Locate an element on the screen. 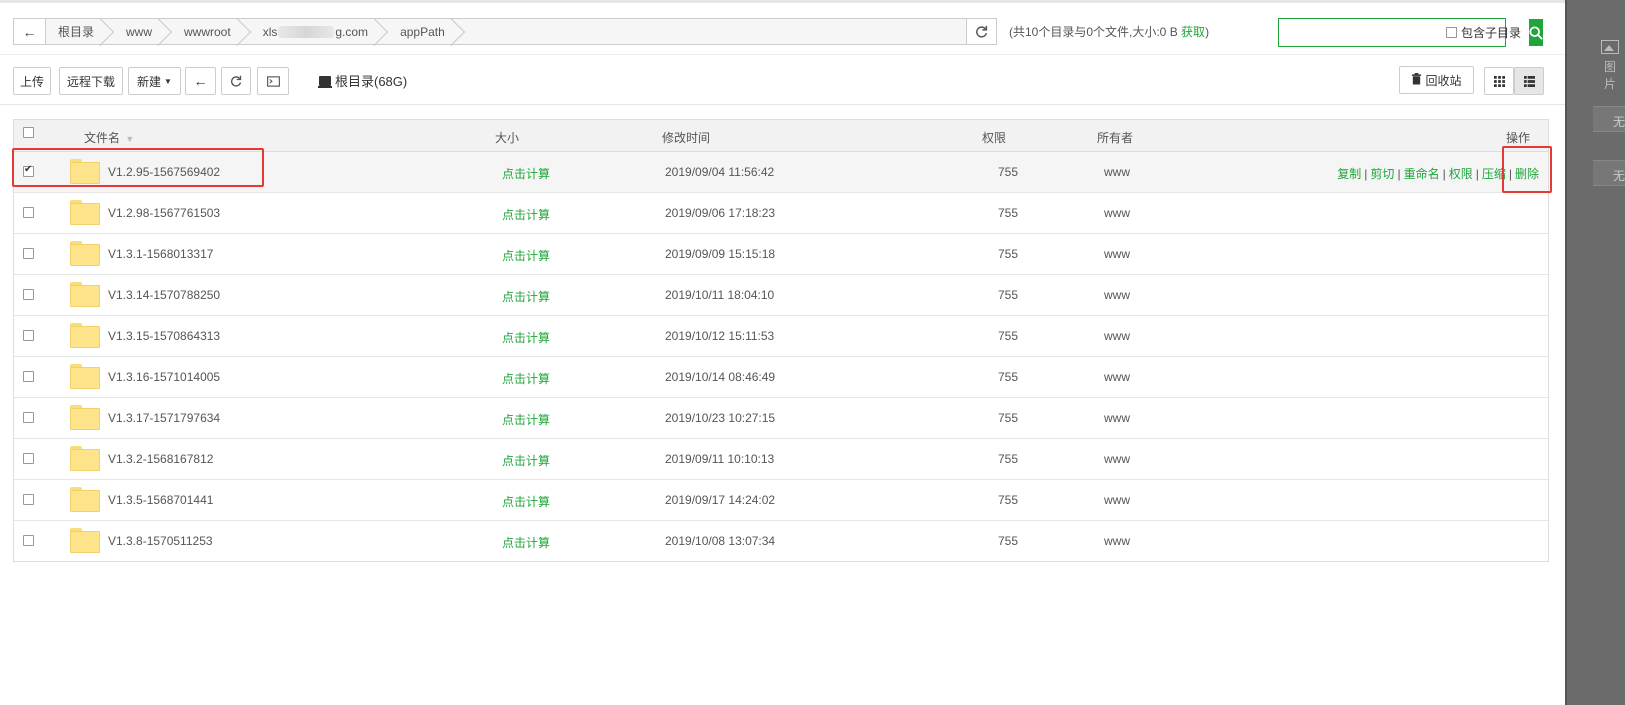 Image resolution: width=1625 pixels, height=705 pixels. file-name: V1.3.16-1571014005 is located at coordinates (164, 377).